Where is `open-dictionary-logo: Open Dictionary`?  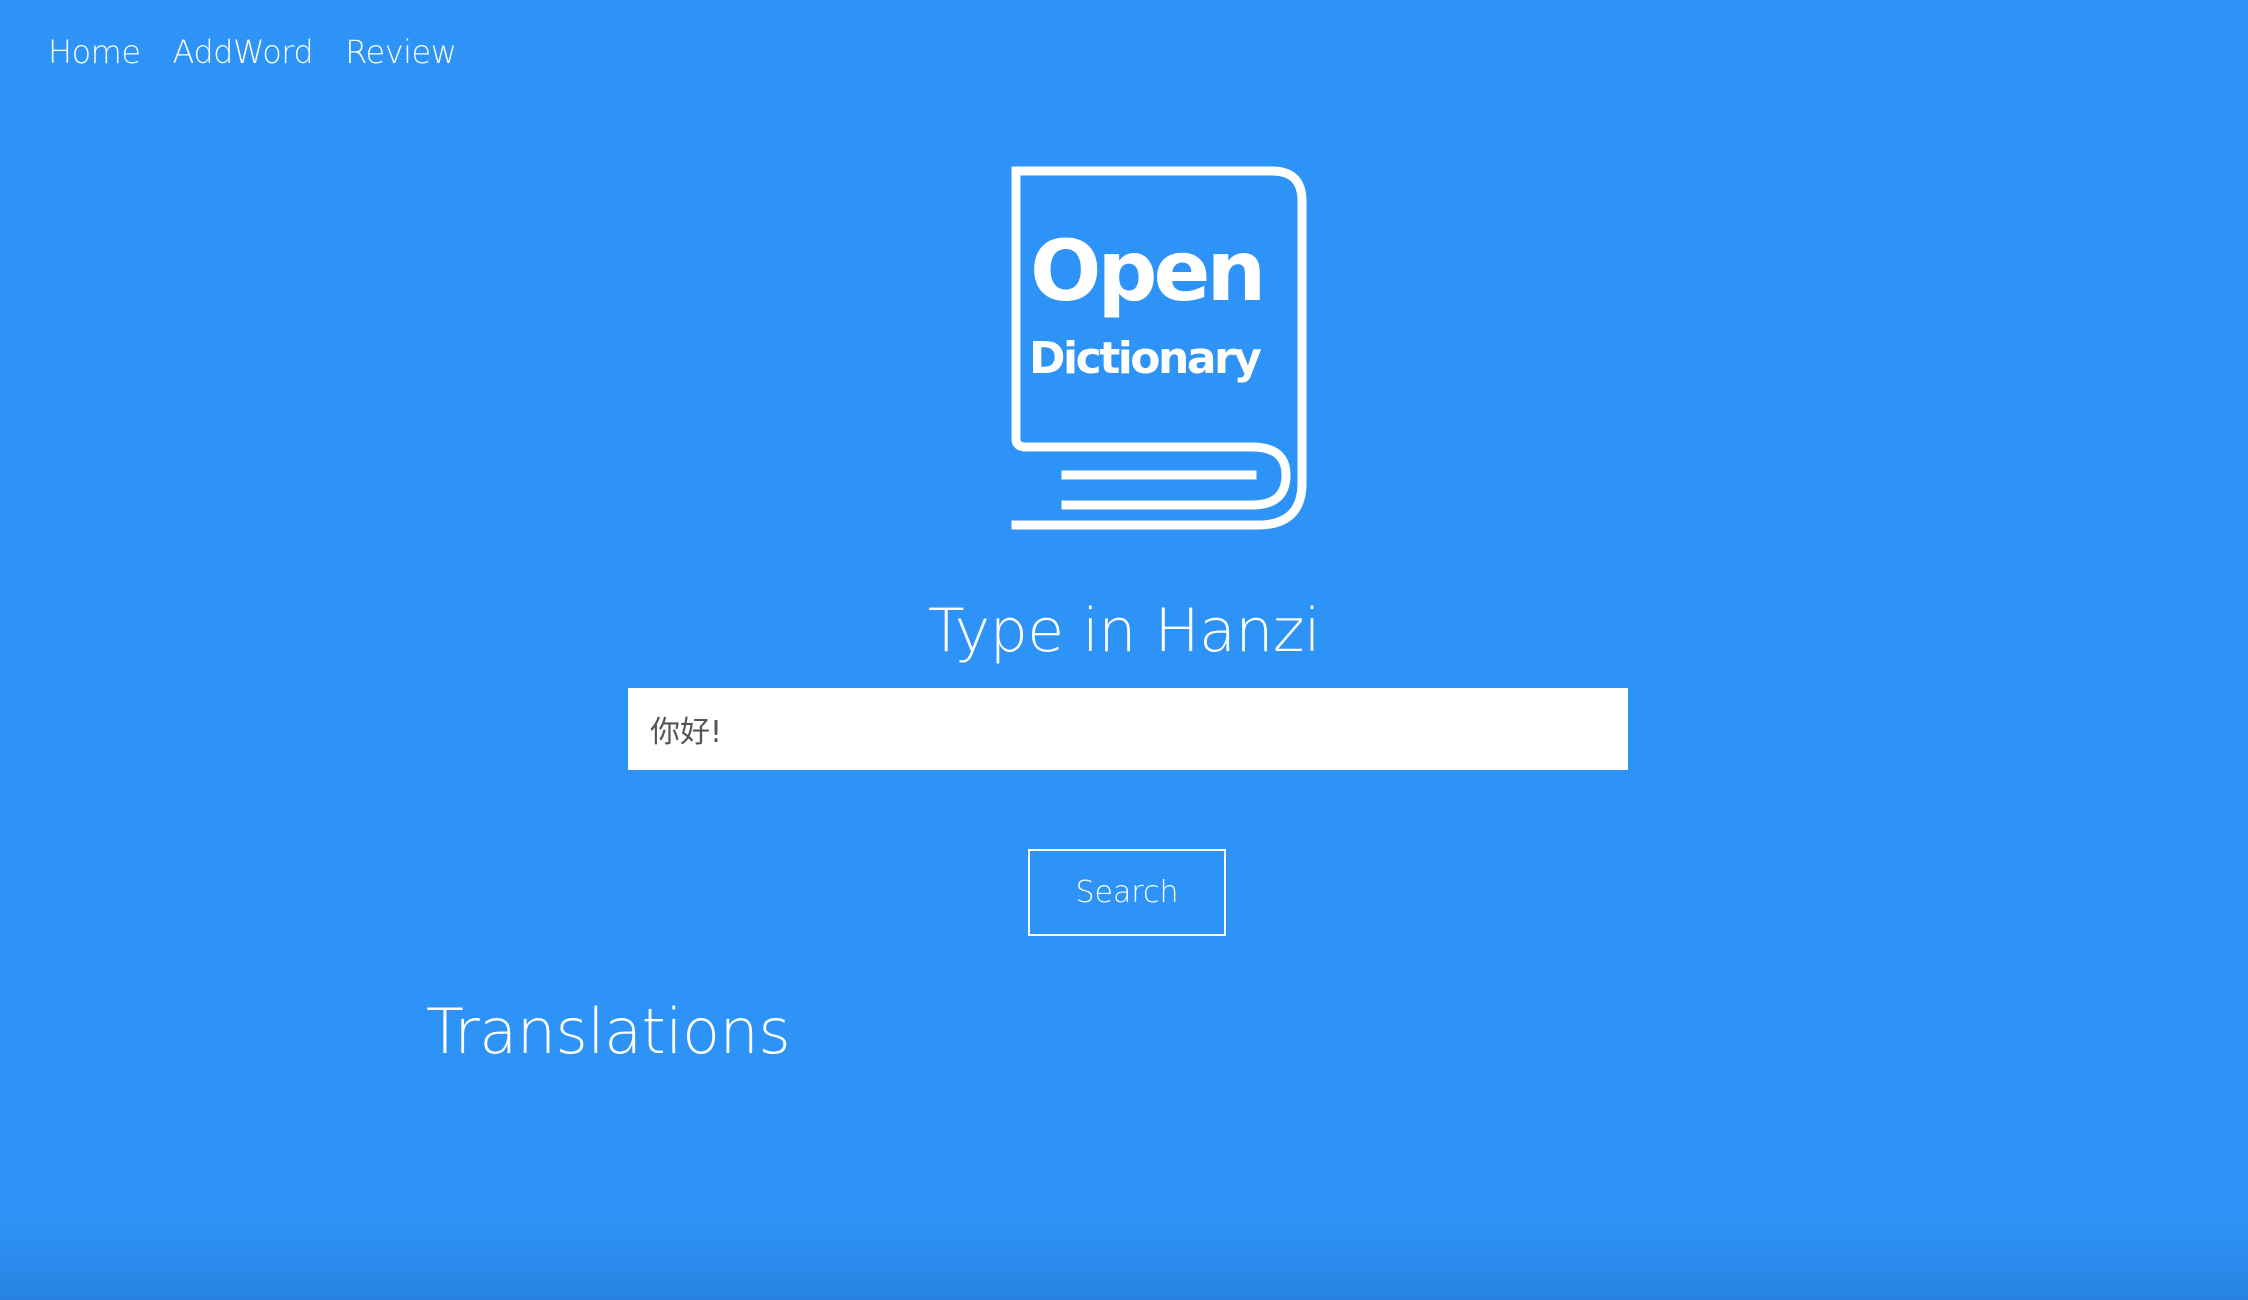
open-dictionary-logo: Open Dictionary is located at coordinates (1160, 350).